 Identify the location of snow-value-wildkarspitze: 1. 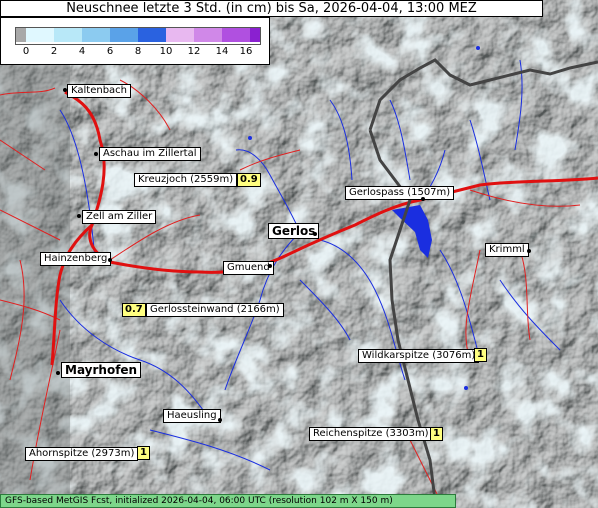
(480, 355).